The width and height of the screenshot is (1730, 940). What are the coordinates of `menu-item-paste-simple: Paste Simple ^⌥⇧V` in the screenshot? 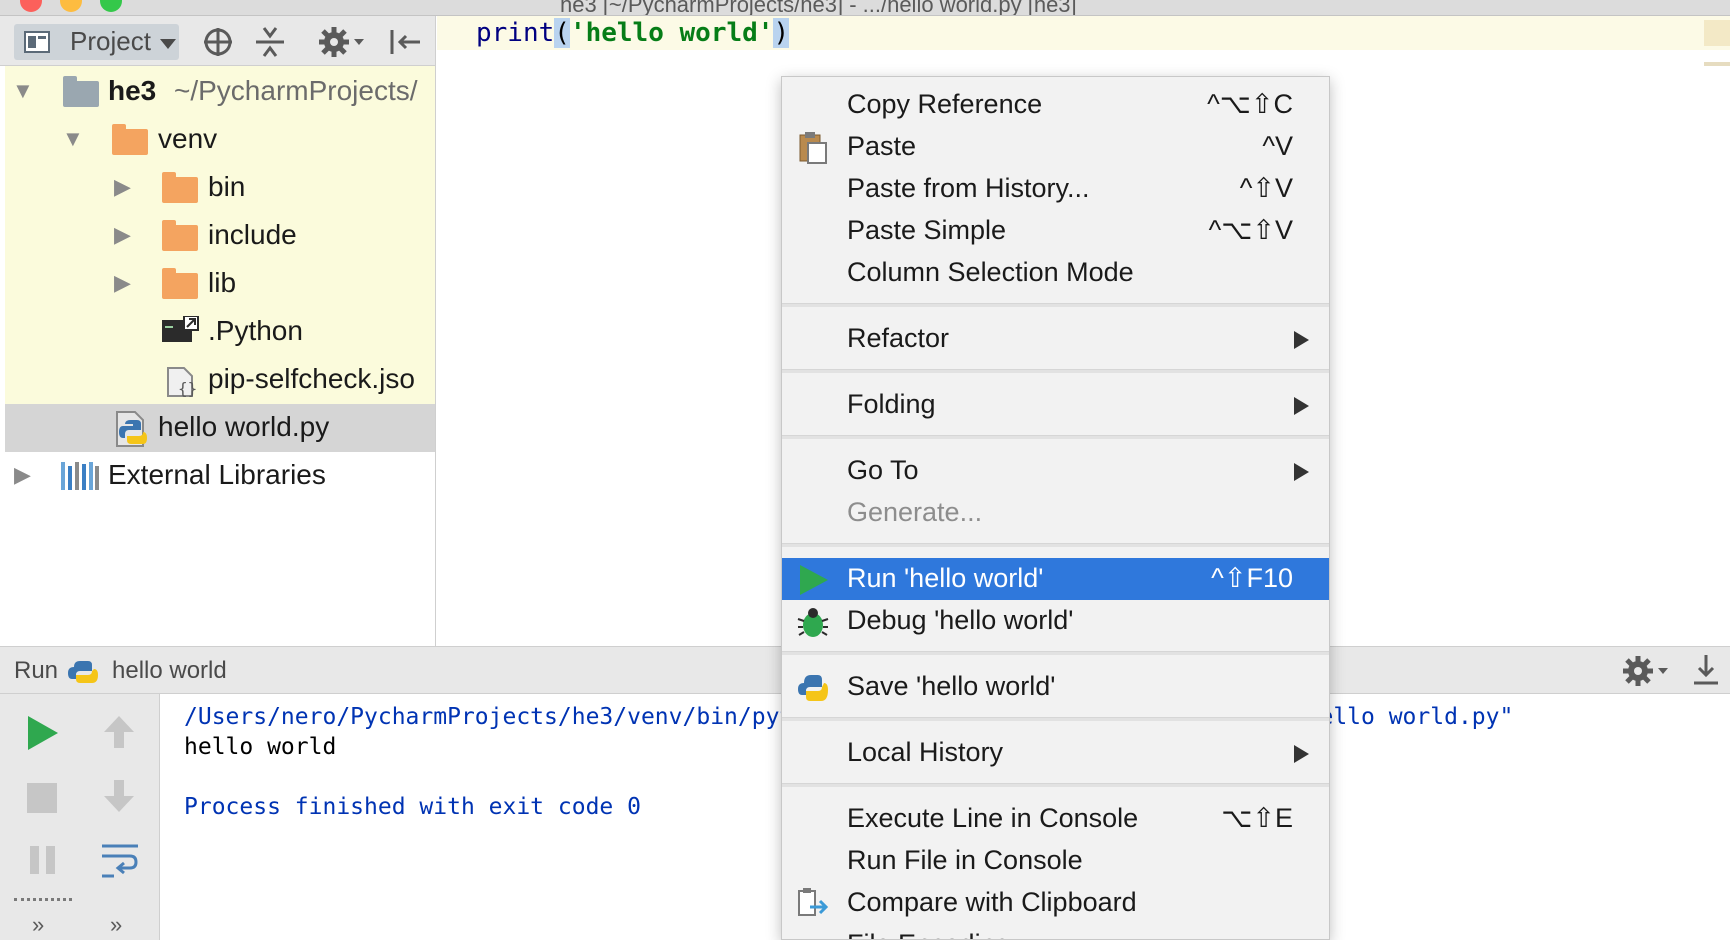 It's located at (1055, 231).